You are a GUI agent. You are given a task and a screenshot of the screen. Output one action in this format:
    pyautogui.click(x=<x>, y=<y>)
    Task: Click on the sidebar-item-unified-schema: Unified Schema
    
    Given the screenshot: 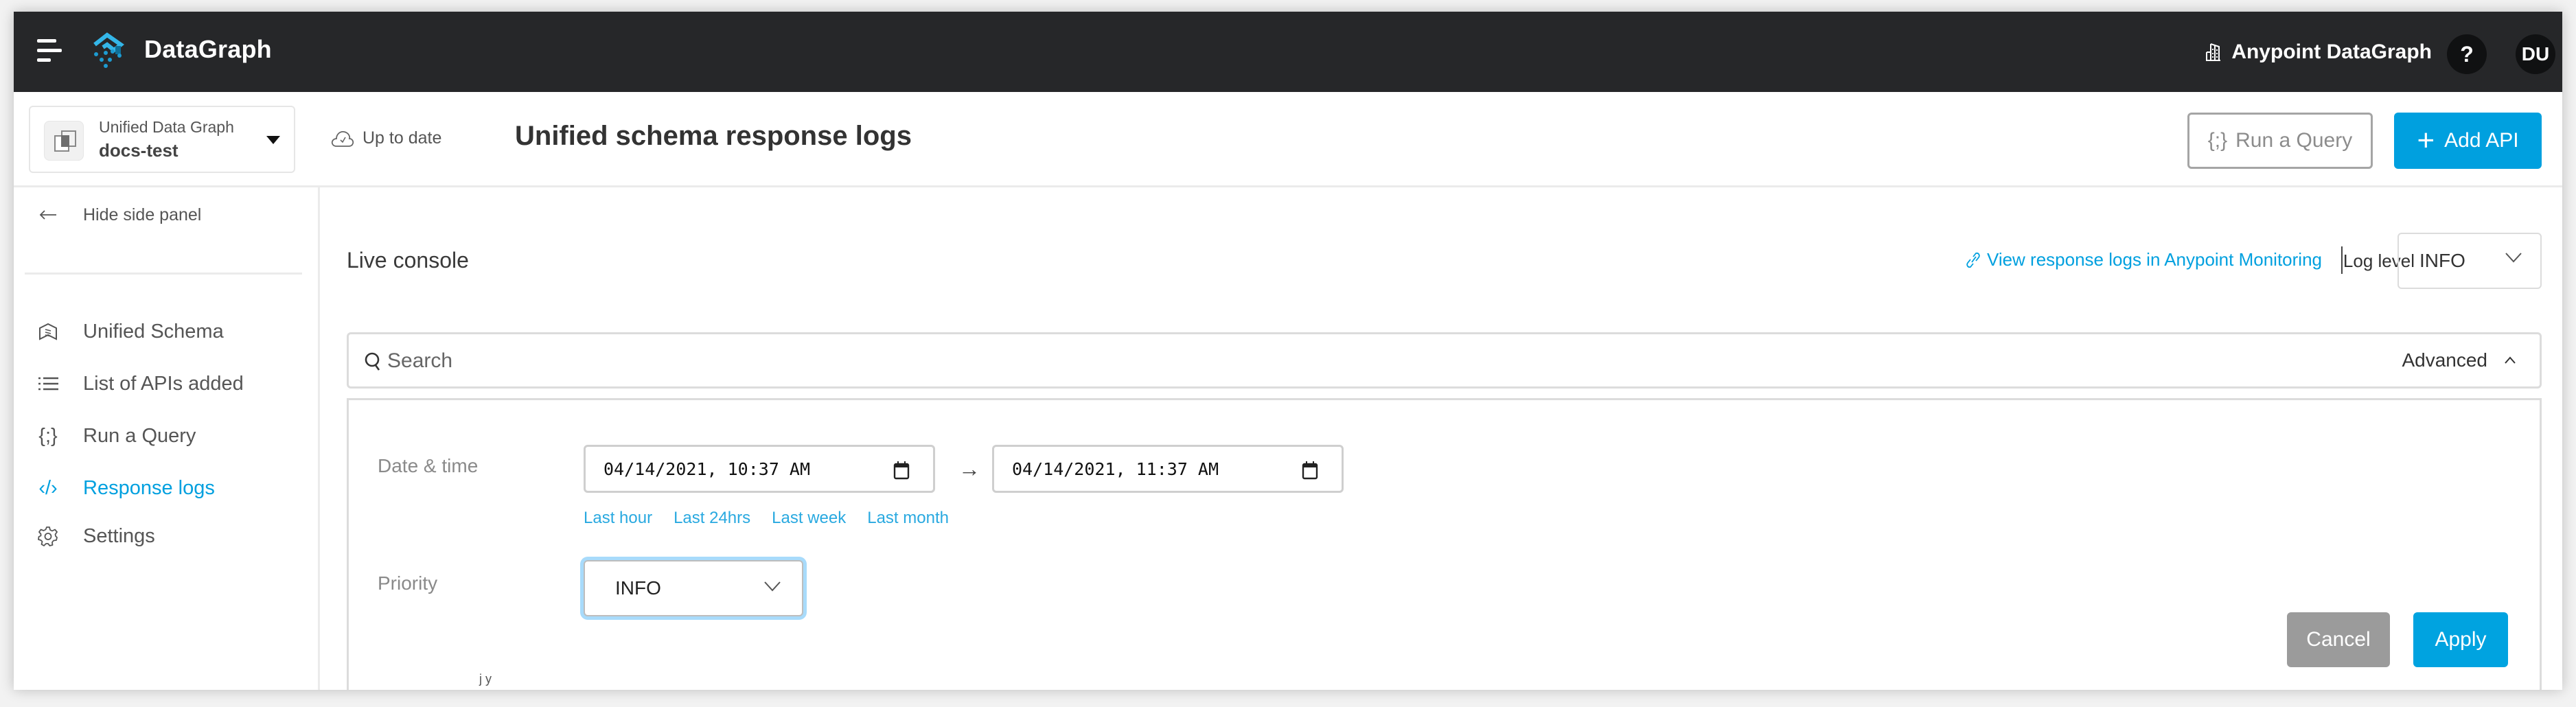 What is the action you would take?
    pyautogui.click(x=166, y=331)
    